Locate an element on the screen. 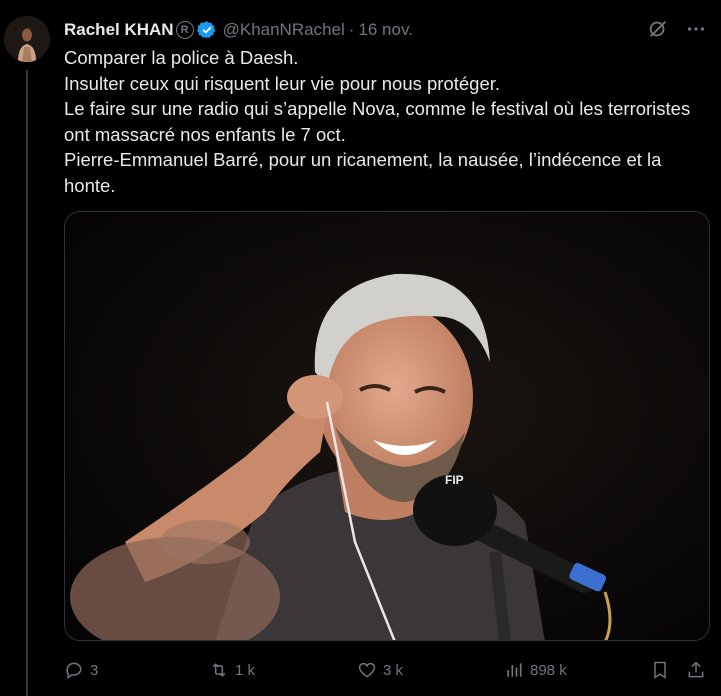  tweet-header: Rachel KHAN R @KhanNRachel · 16 nov. is located at coordinates (385, 30).